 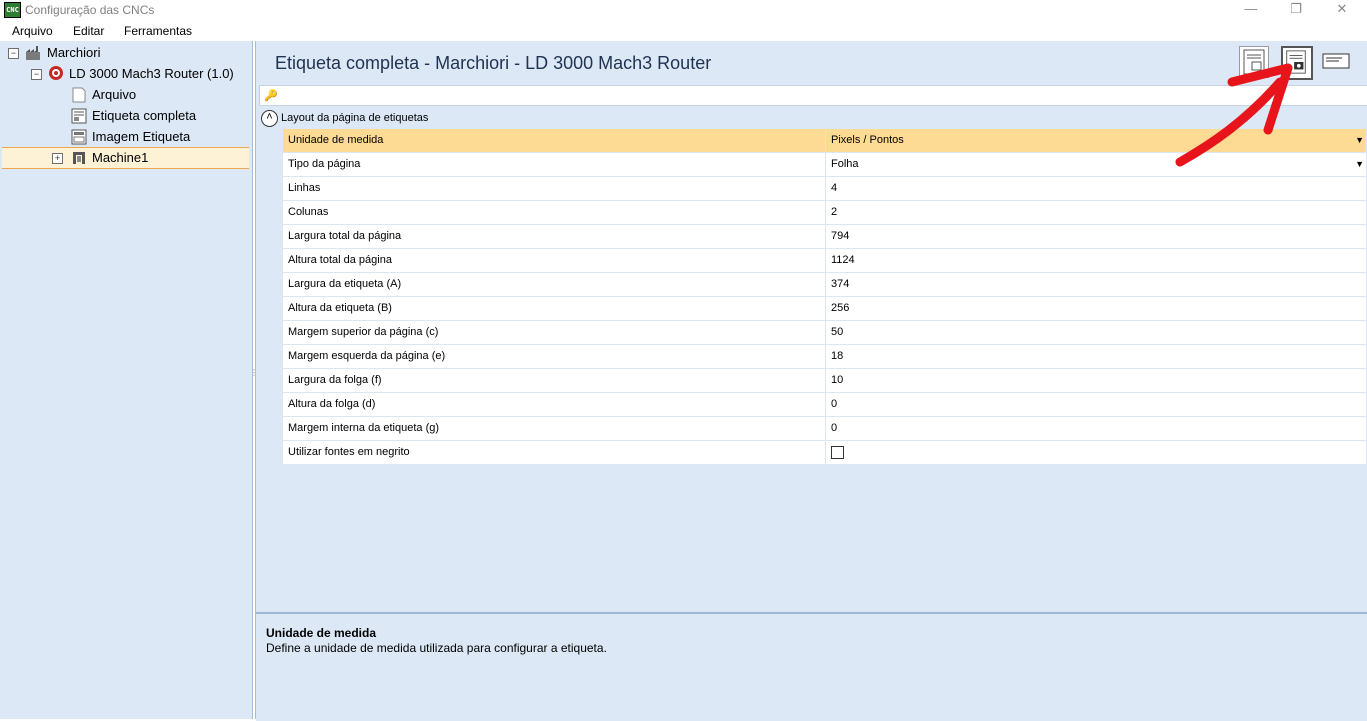 I want to click on tree-item-arquivo: Arquivo, so click(x=114, y=95).